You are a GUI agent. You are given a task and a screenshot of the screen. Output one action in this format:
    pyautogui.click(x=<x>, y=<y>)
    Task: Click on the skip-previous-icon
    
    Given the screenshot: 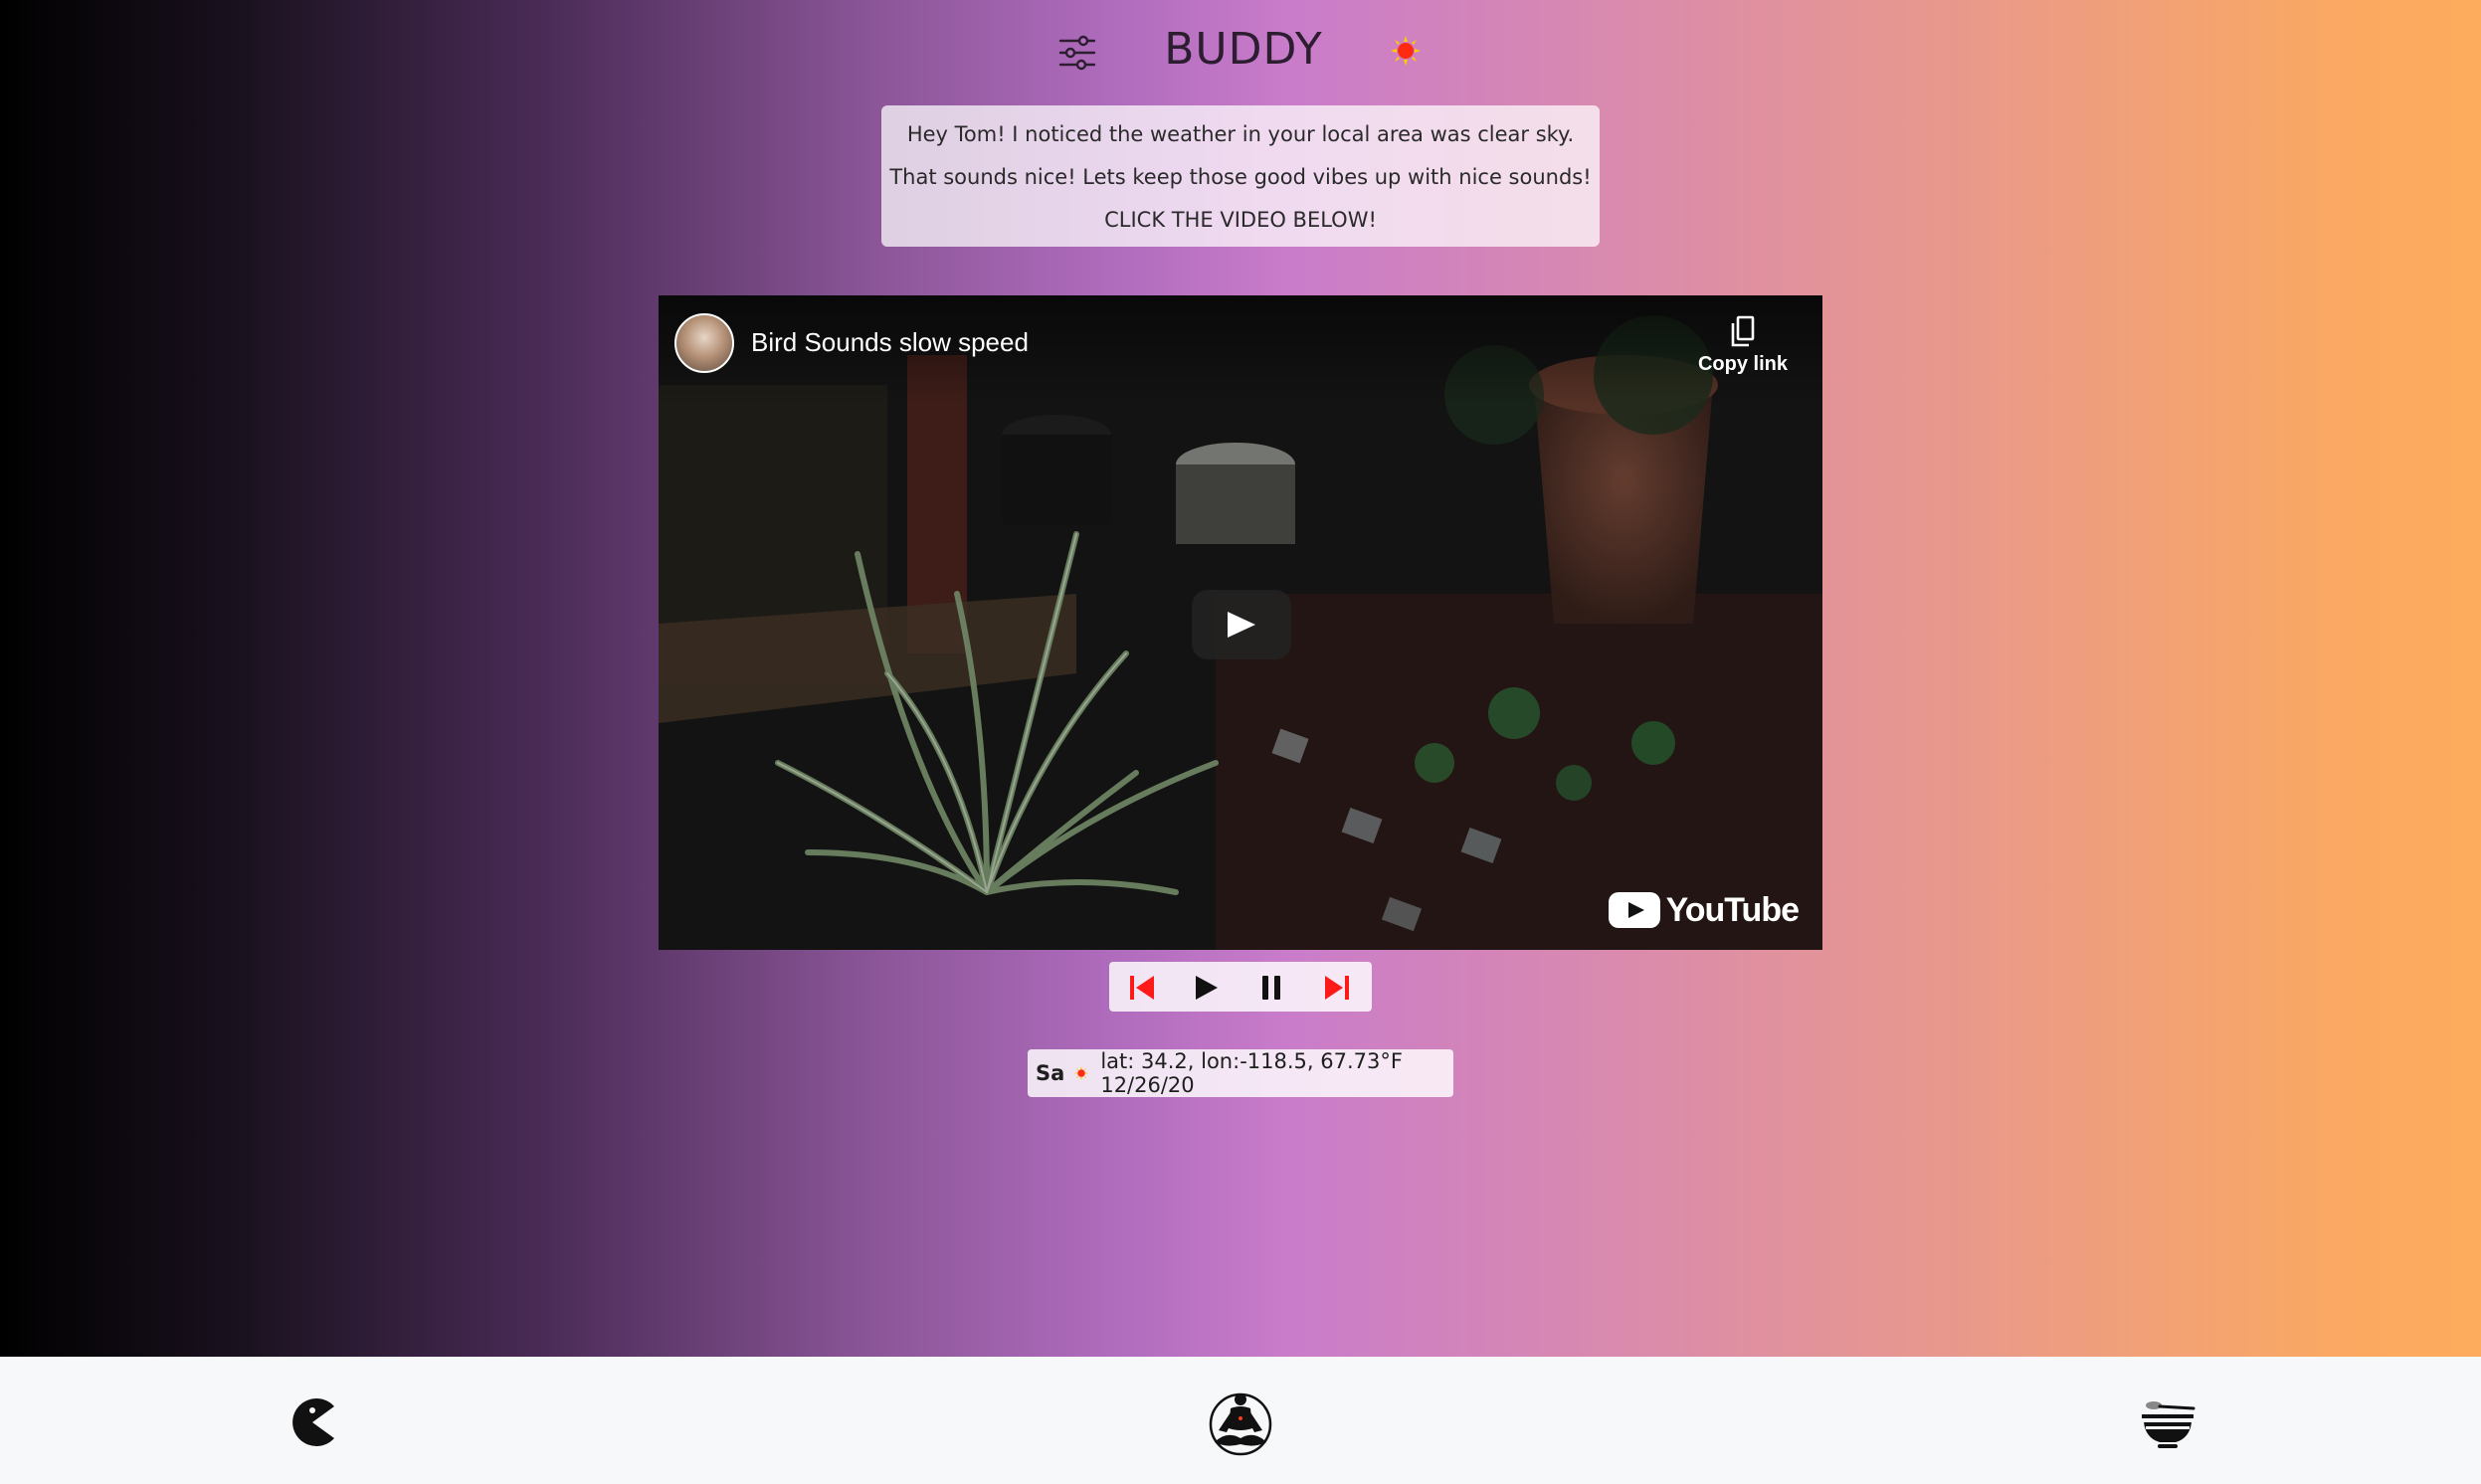 What is the action you would take?
    pyautogui.click(x=1142, y=988)
    